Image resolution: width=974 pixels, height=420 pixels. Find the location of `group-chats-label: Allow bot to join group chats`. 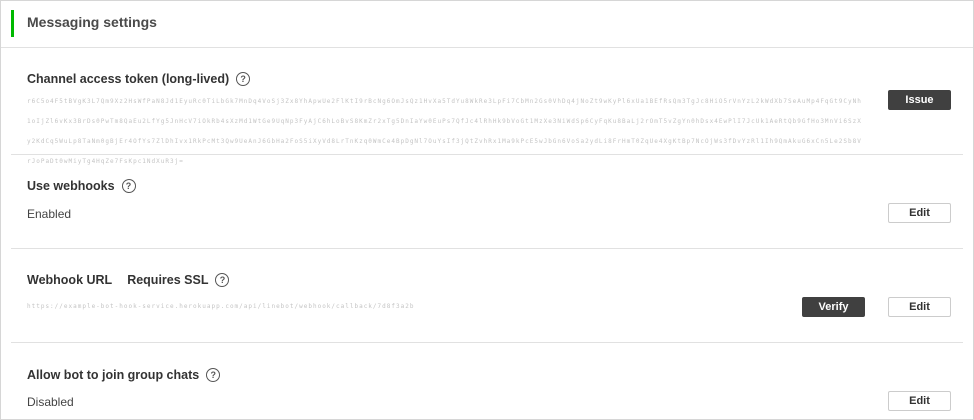

group-chats-label: Allow bot to join group chats is located at coordinates (113, 375).